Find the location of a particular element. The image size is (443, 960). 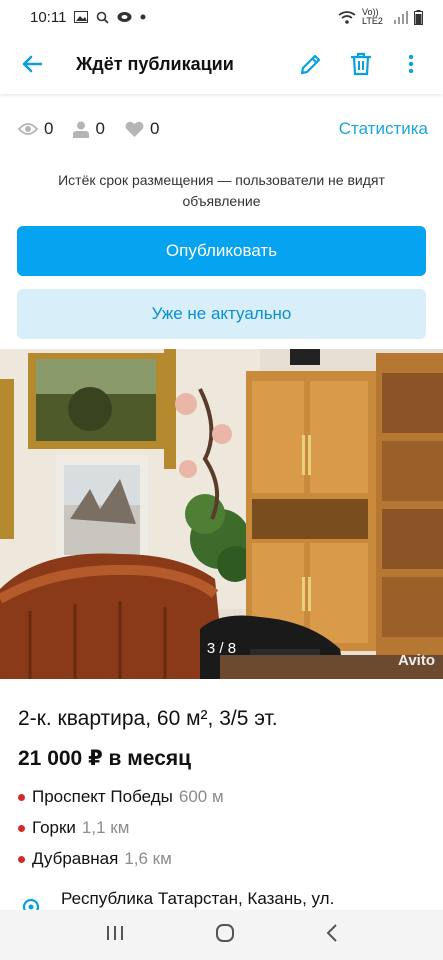

photo-counter: 3 / 8 is located at coordinates (221, 648).